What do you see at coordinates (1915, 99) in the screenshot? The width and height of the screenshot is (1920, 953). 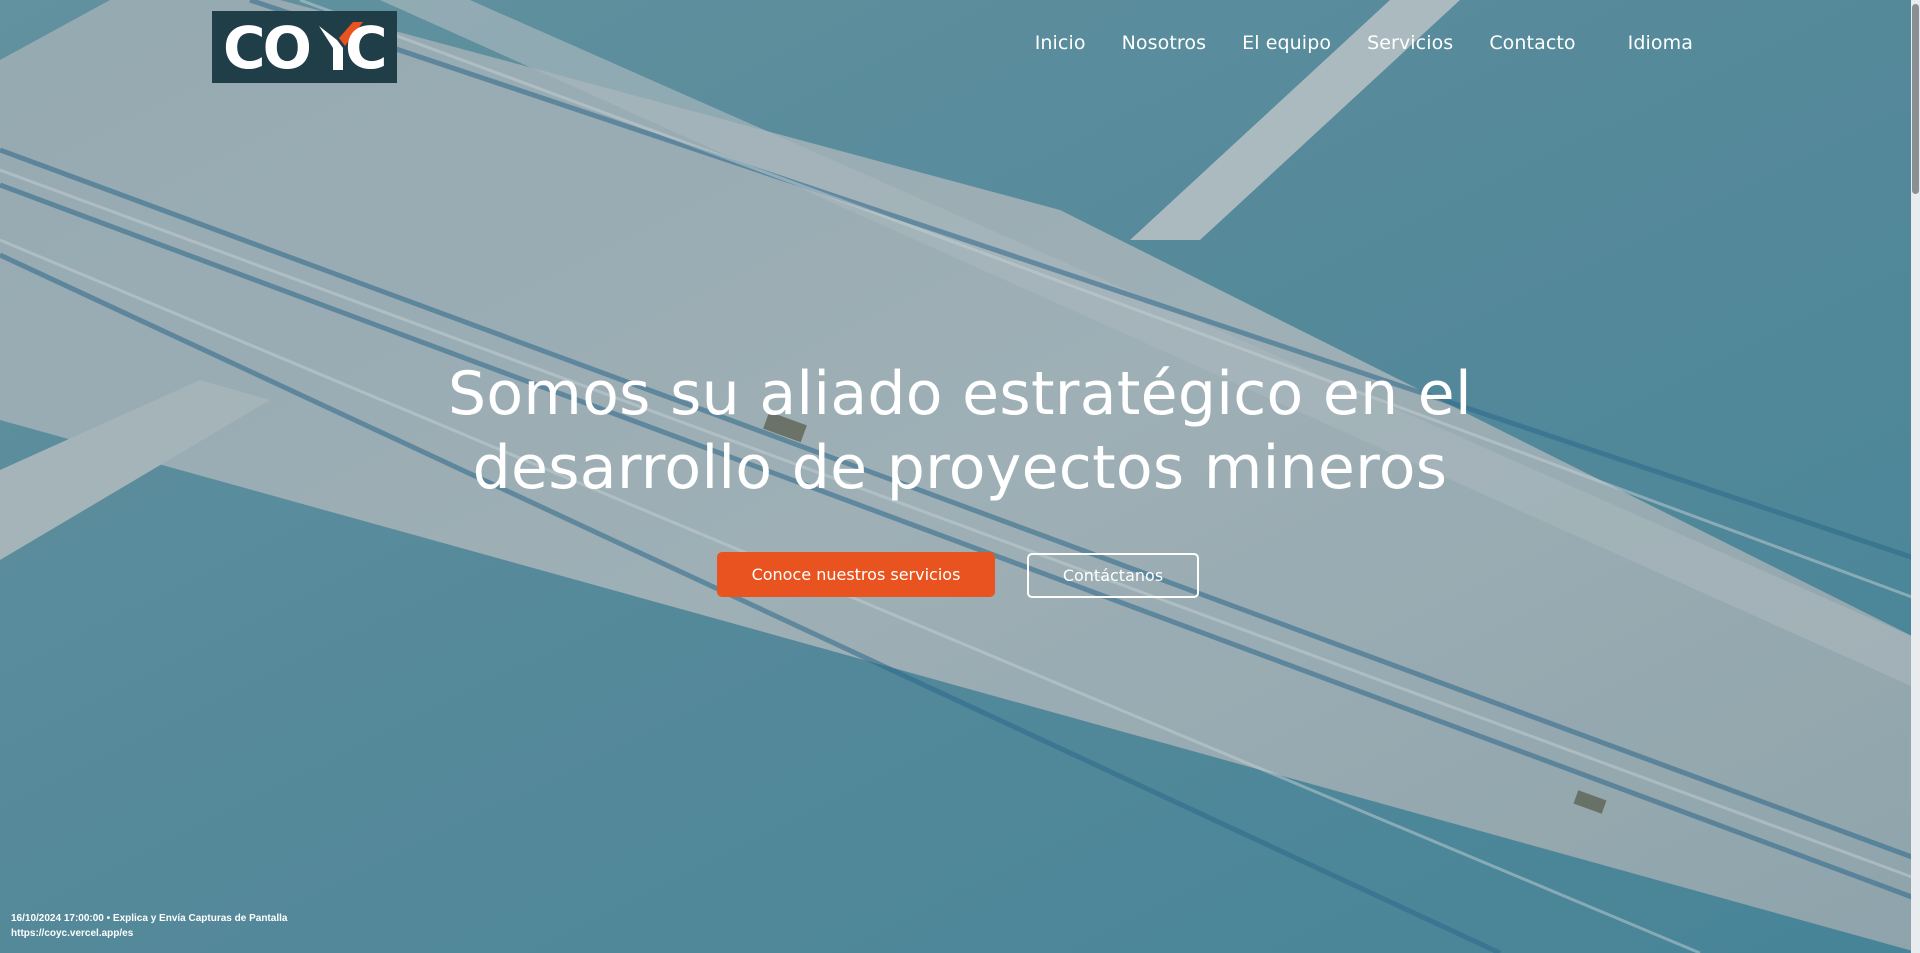 I see `scrollbar-thumb` at bounding box center [1915, 99].